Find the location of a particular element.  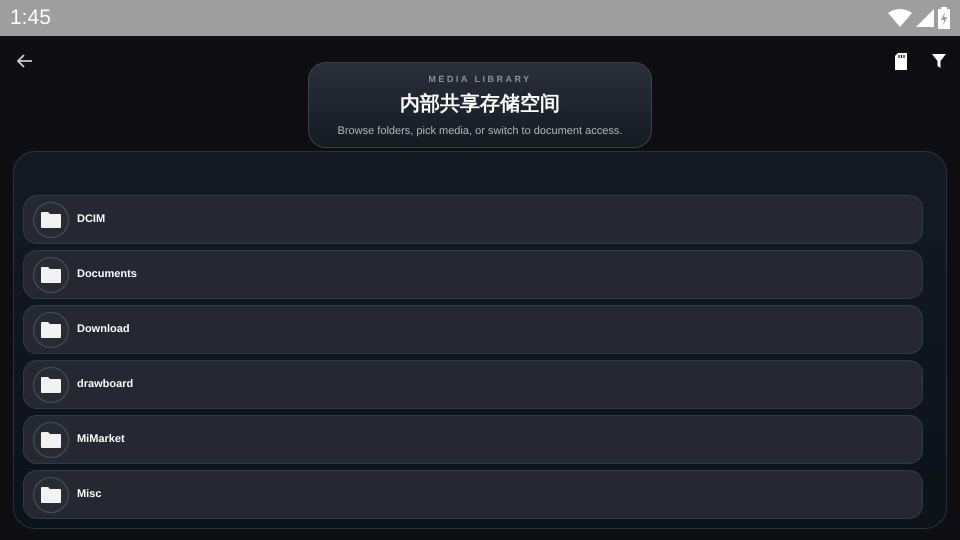

folder-row: Misc is located at coordinates (473, 494).